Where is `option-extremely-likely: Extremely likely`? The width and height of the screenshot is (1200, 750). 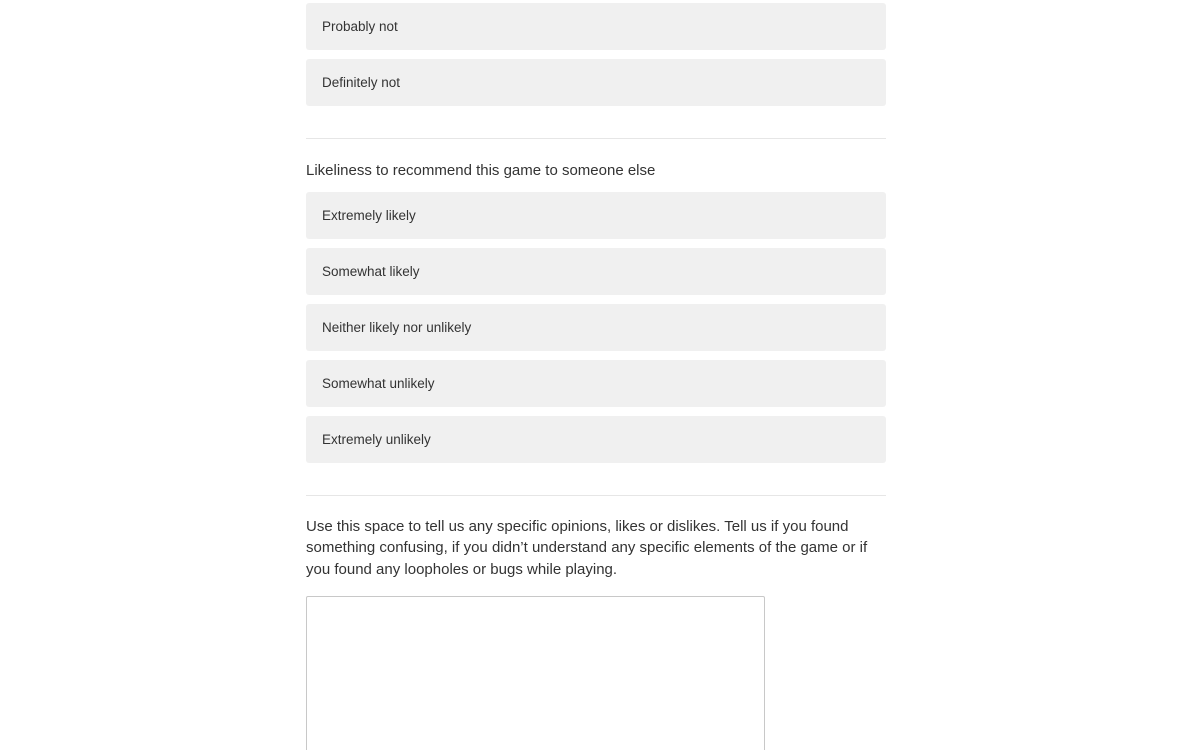 option-extremely-likely: Extremely likely is located at coordinates (596, 215).